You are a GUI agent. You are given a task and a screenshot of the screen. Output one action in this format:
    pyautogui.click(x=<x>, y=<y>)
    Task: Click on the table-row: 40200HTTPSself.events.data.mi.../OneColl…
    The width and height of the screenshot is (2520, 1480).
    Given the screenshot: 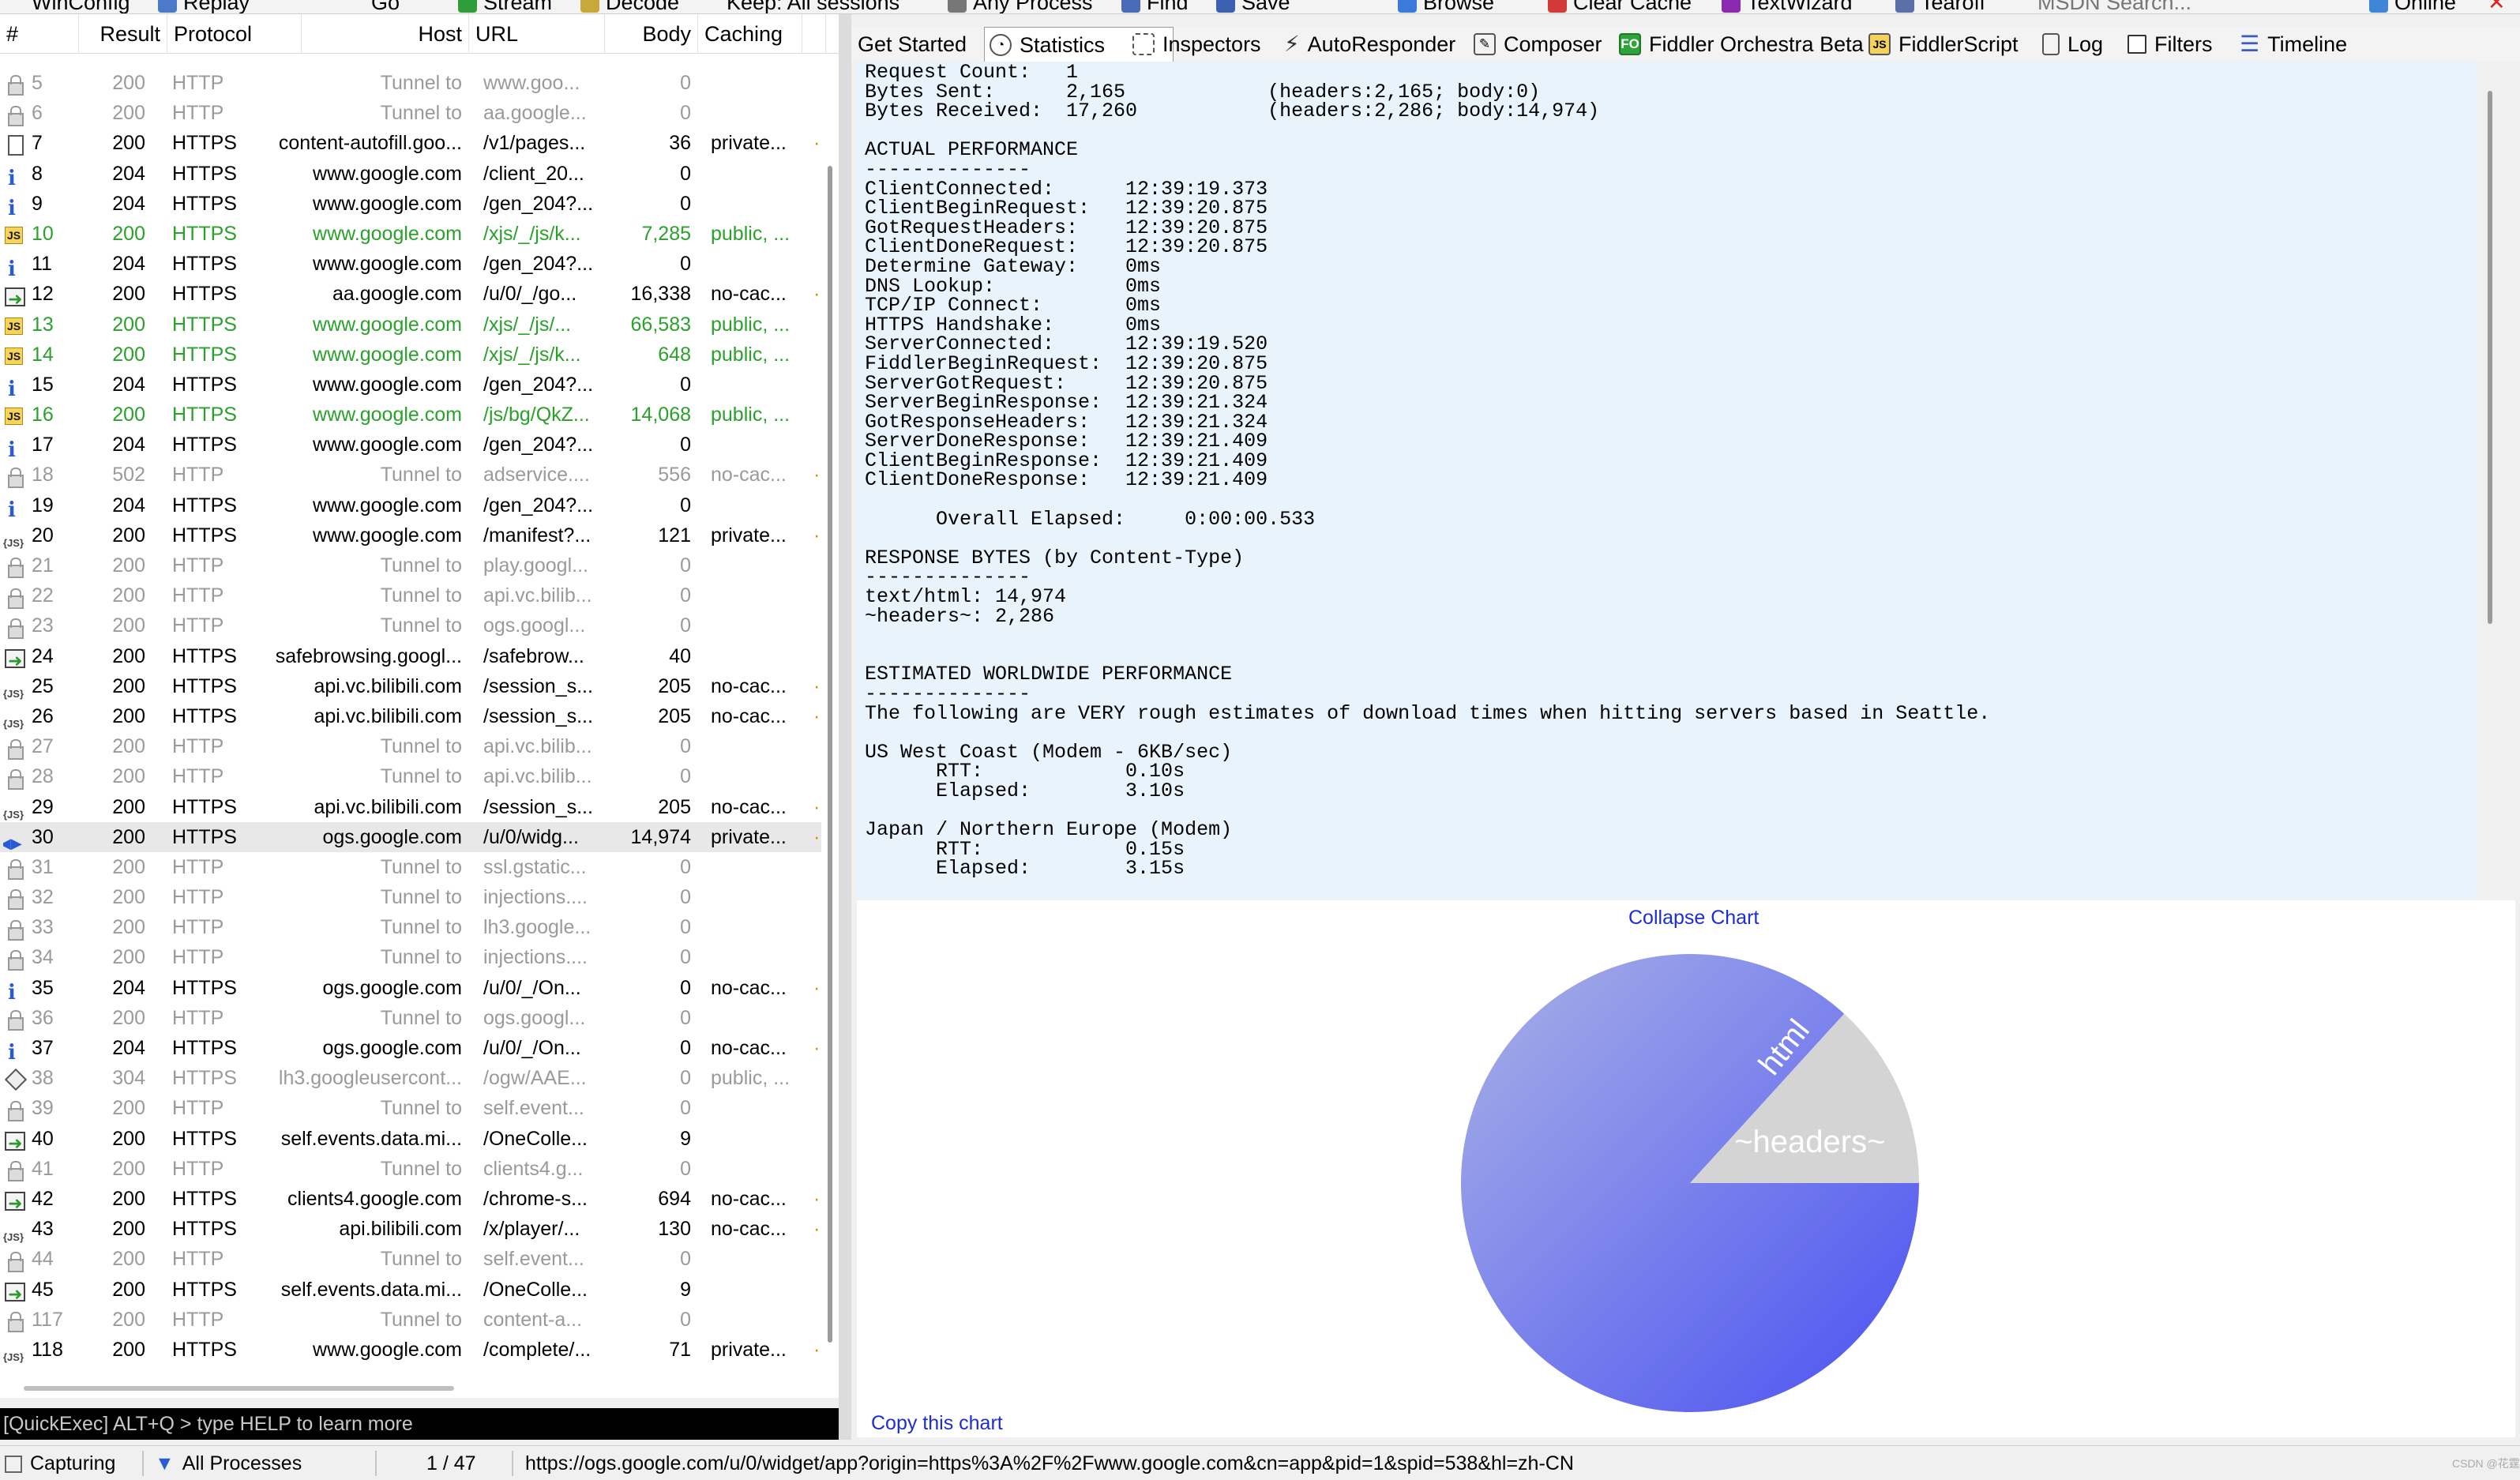 What is the action you would take?
    pyautogui.click(x=410, y=1139)
    